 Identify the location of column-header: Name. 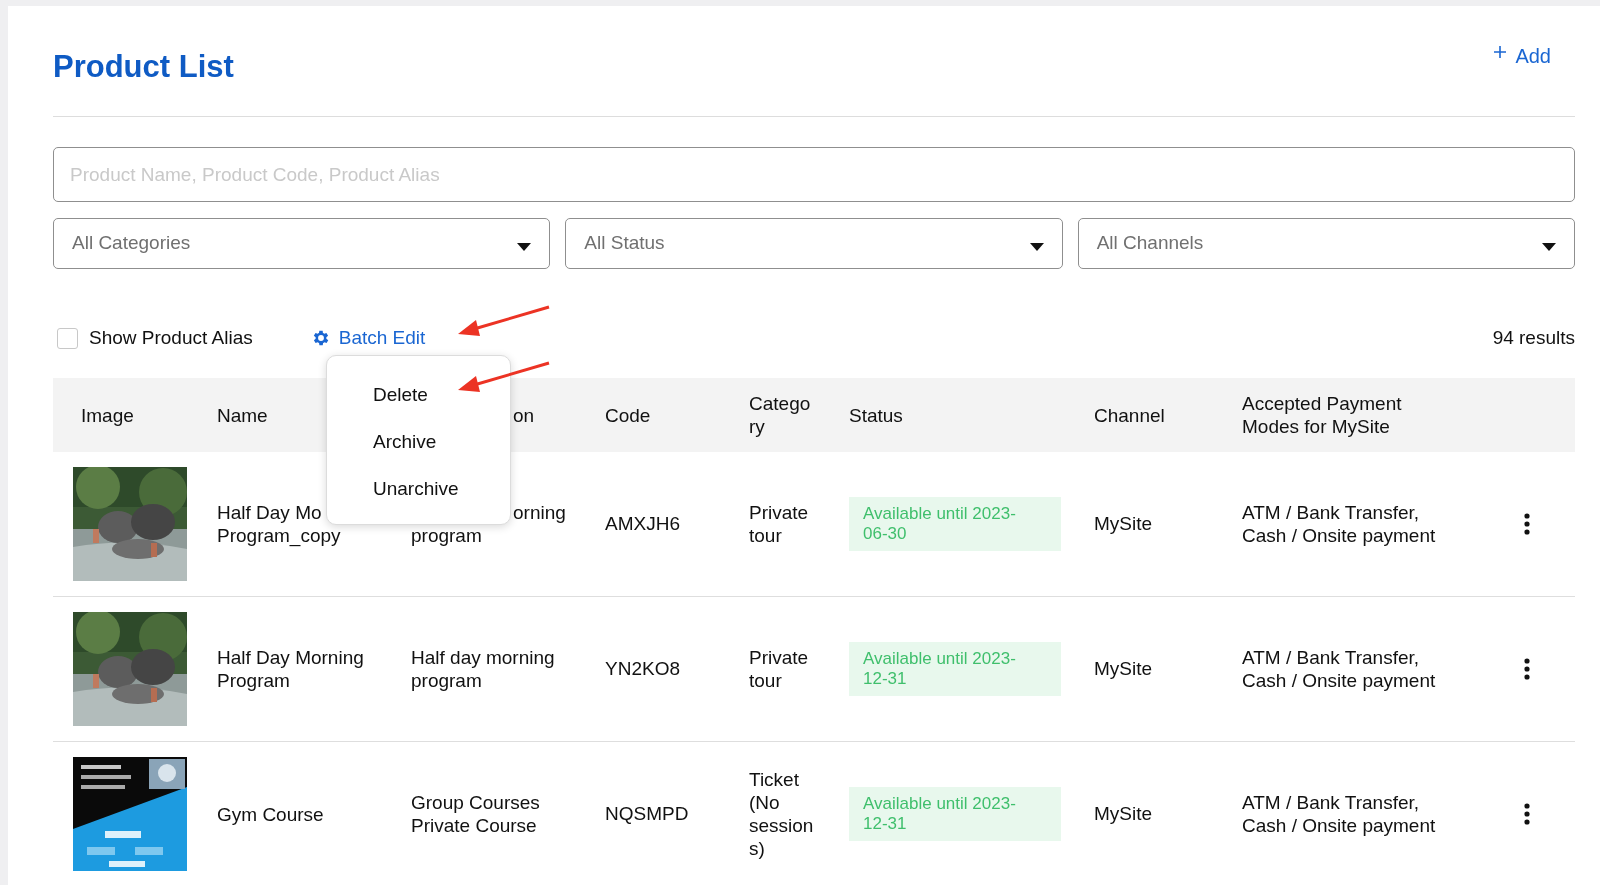
(242, 415).